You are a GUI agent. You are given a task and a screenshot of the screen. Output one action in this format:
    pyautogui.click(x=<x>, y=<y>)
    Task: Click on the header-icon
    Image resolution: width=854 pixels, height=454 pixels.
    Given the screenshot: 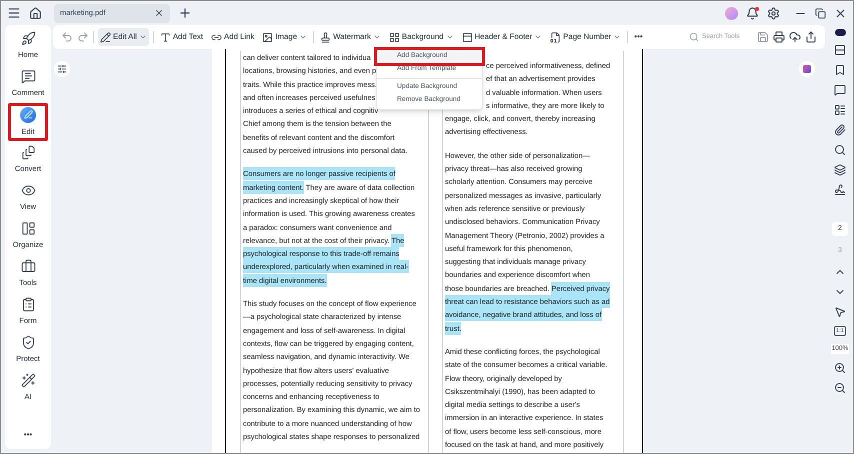 What is the action you would take?
    pyautogui.click(x=467, y=37)
    